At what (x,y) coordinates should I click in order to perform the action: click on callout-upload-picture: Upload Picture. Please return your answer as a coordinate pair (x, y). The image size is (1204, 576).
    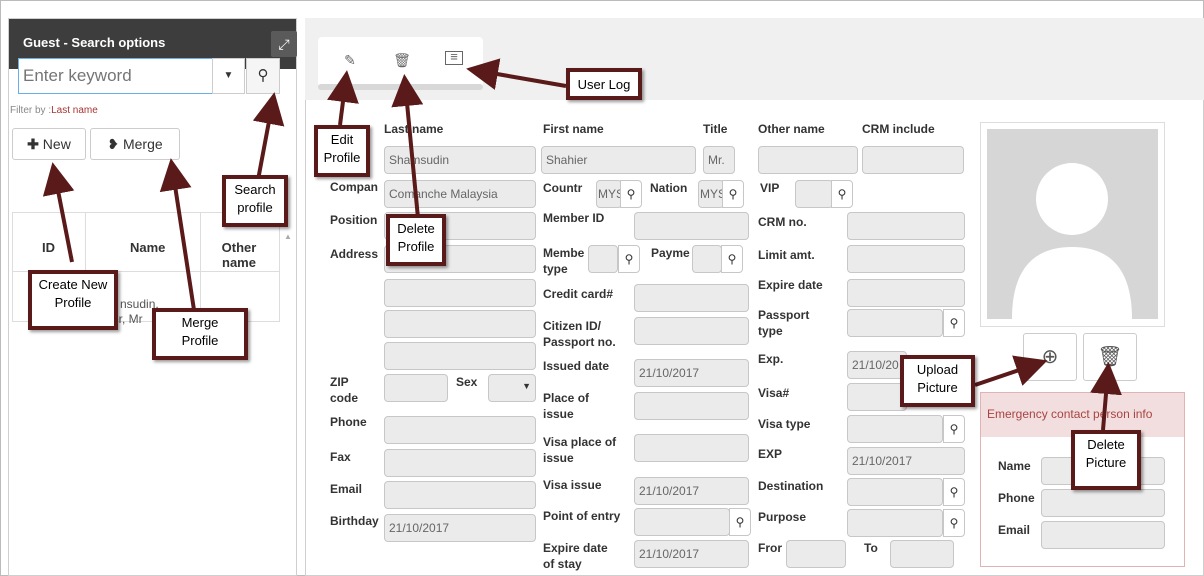
    Looking at the image, I should click on (937, 381).